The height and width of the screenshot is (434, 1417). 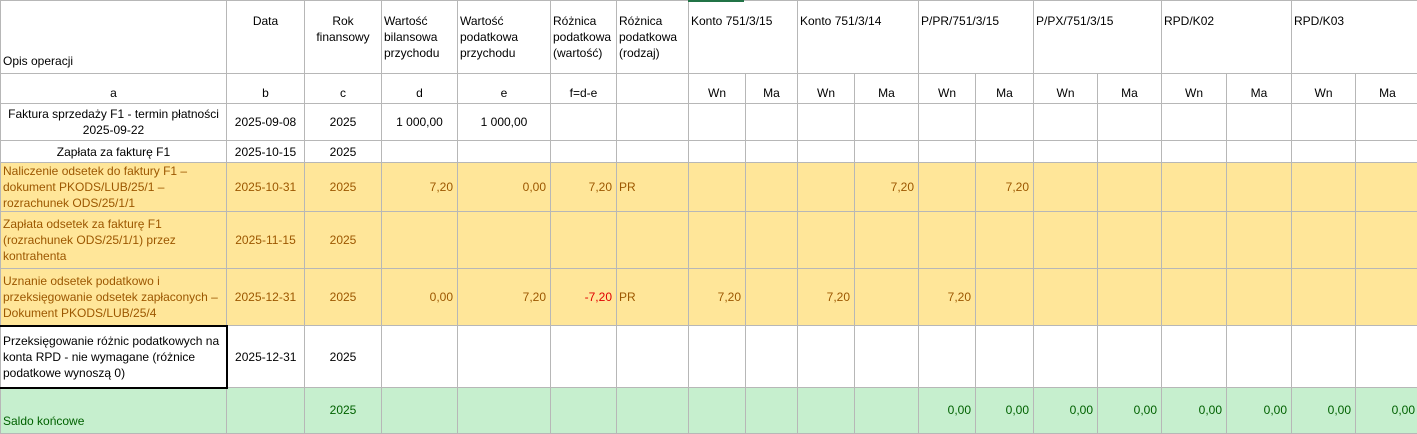 What do you see at coordinates (584, 297) in the screenshot?
I see `cell-f: -7,20` at bounding box center [584, 297].